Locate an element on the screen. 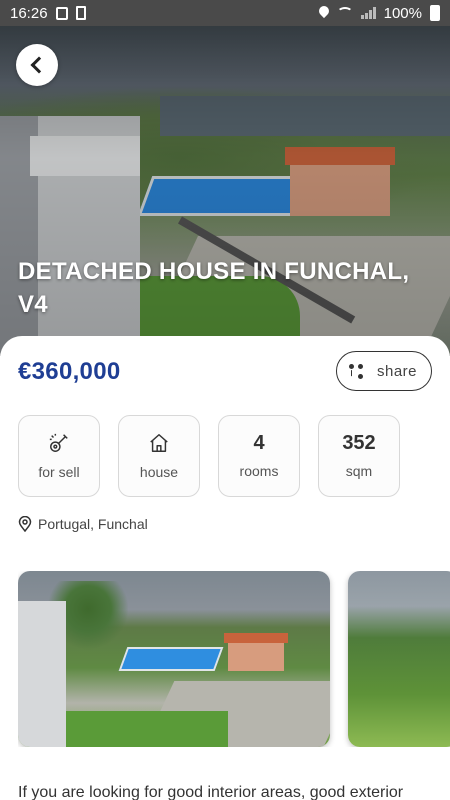 The image size is (450, 800). location-text: Portugal, Funchal is located at coordinates (93, 524).